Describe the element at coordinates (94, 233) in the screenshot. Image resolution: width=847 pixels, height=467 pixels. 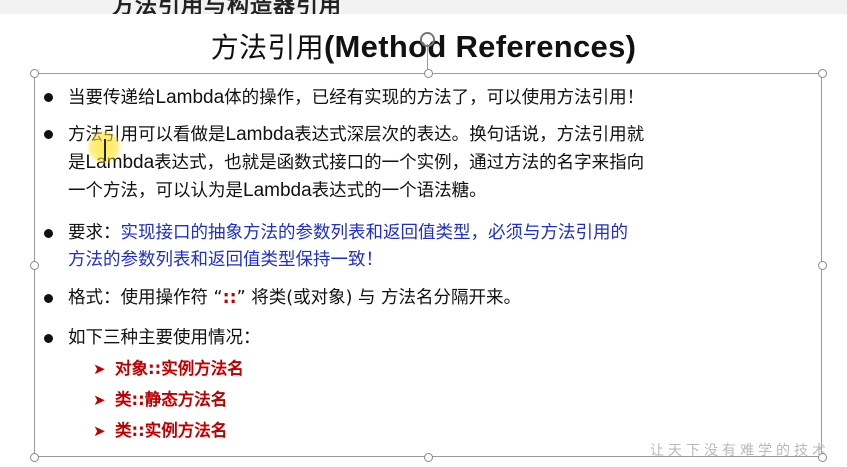
I see `text-run: 要求：` at that location.